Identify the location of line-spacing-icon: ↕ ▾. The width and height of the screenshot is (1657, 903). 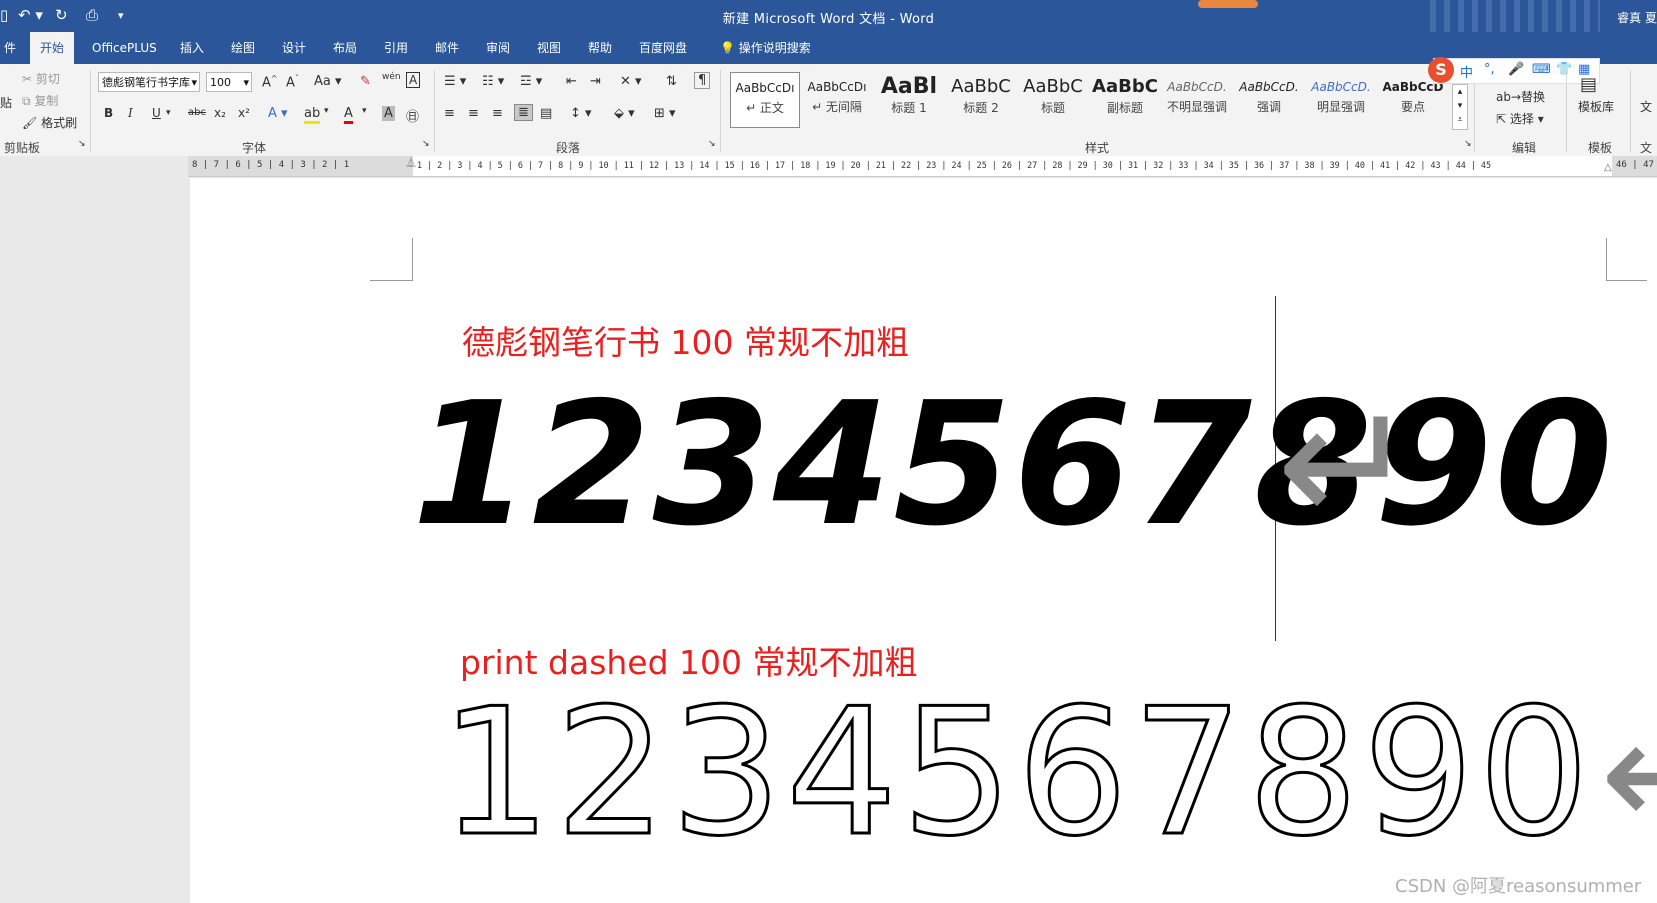
(581, 113).